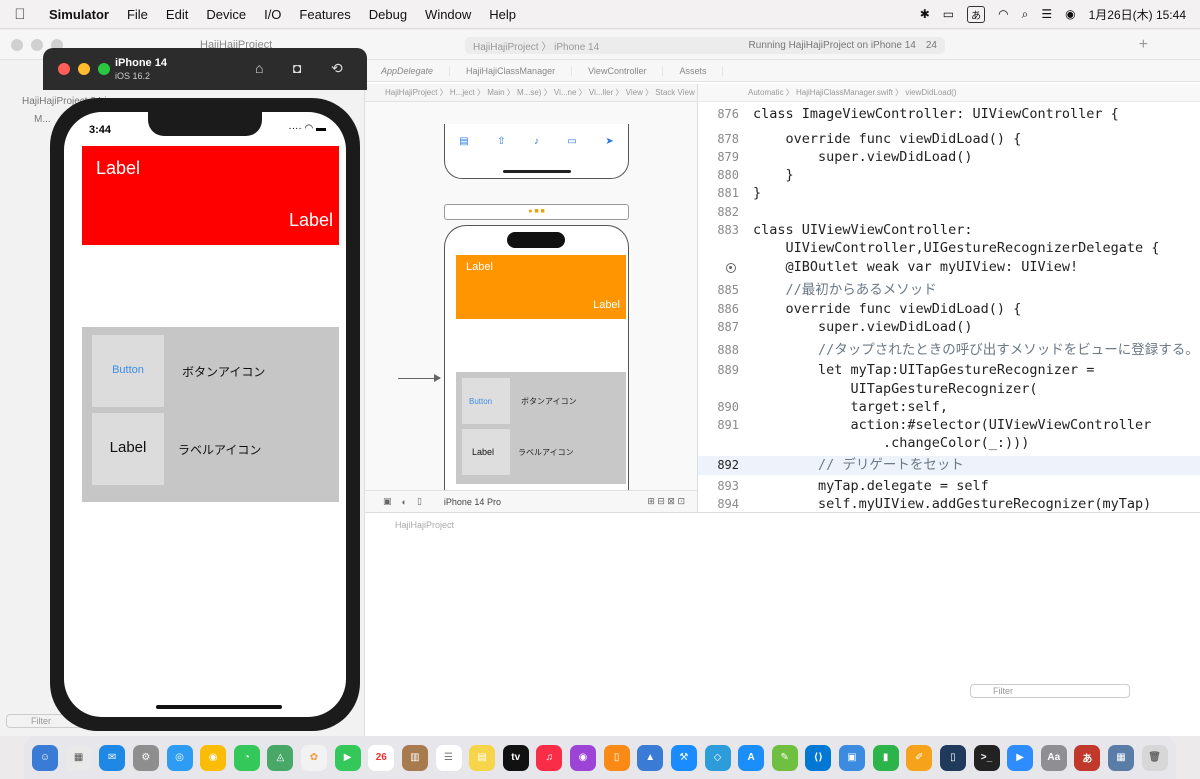  What do you see at coordinates (986, 757) in the screenshot?
I see `terminal-icon: >_` at bounding box center [986, 757].